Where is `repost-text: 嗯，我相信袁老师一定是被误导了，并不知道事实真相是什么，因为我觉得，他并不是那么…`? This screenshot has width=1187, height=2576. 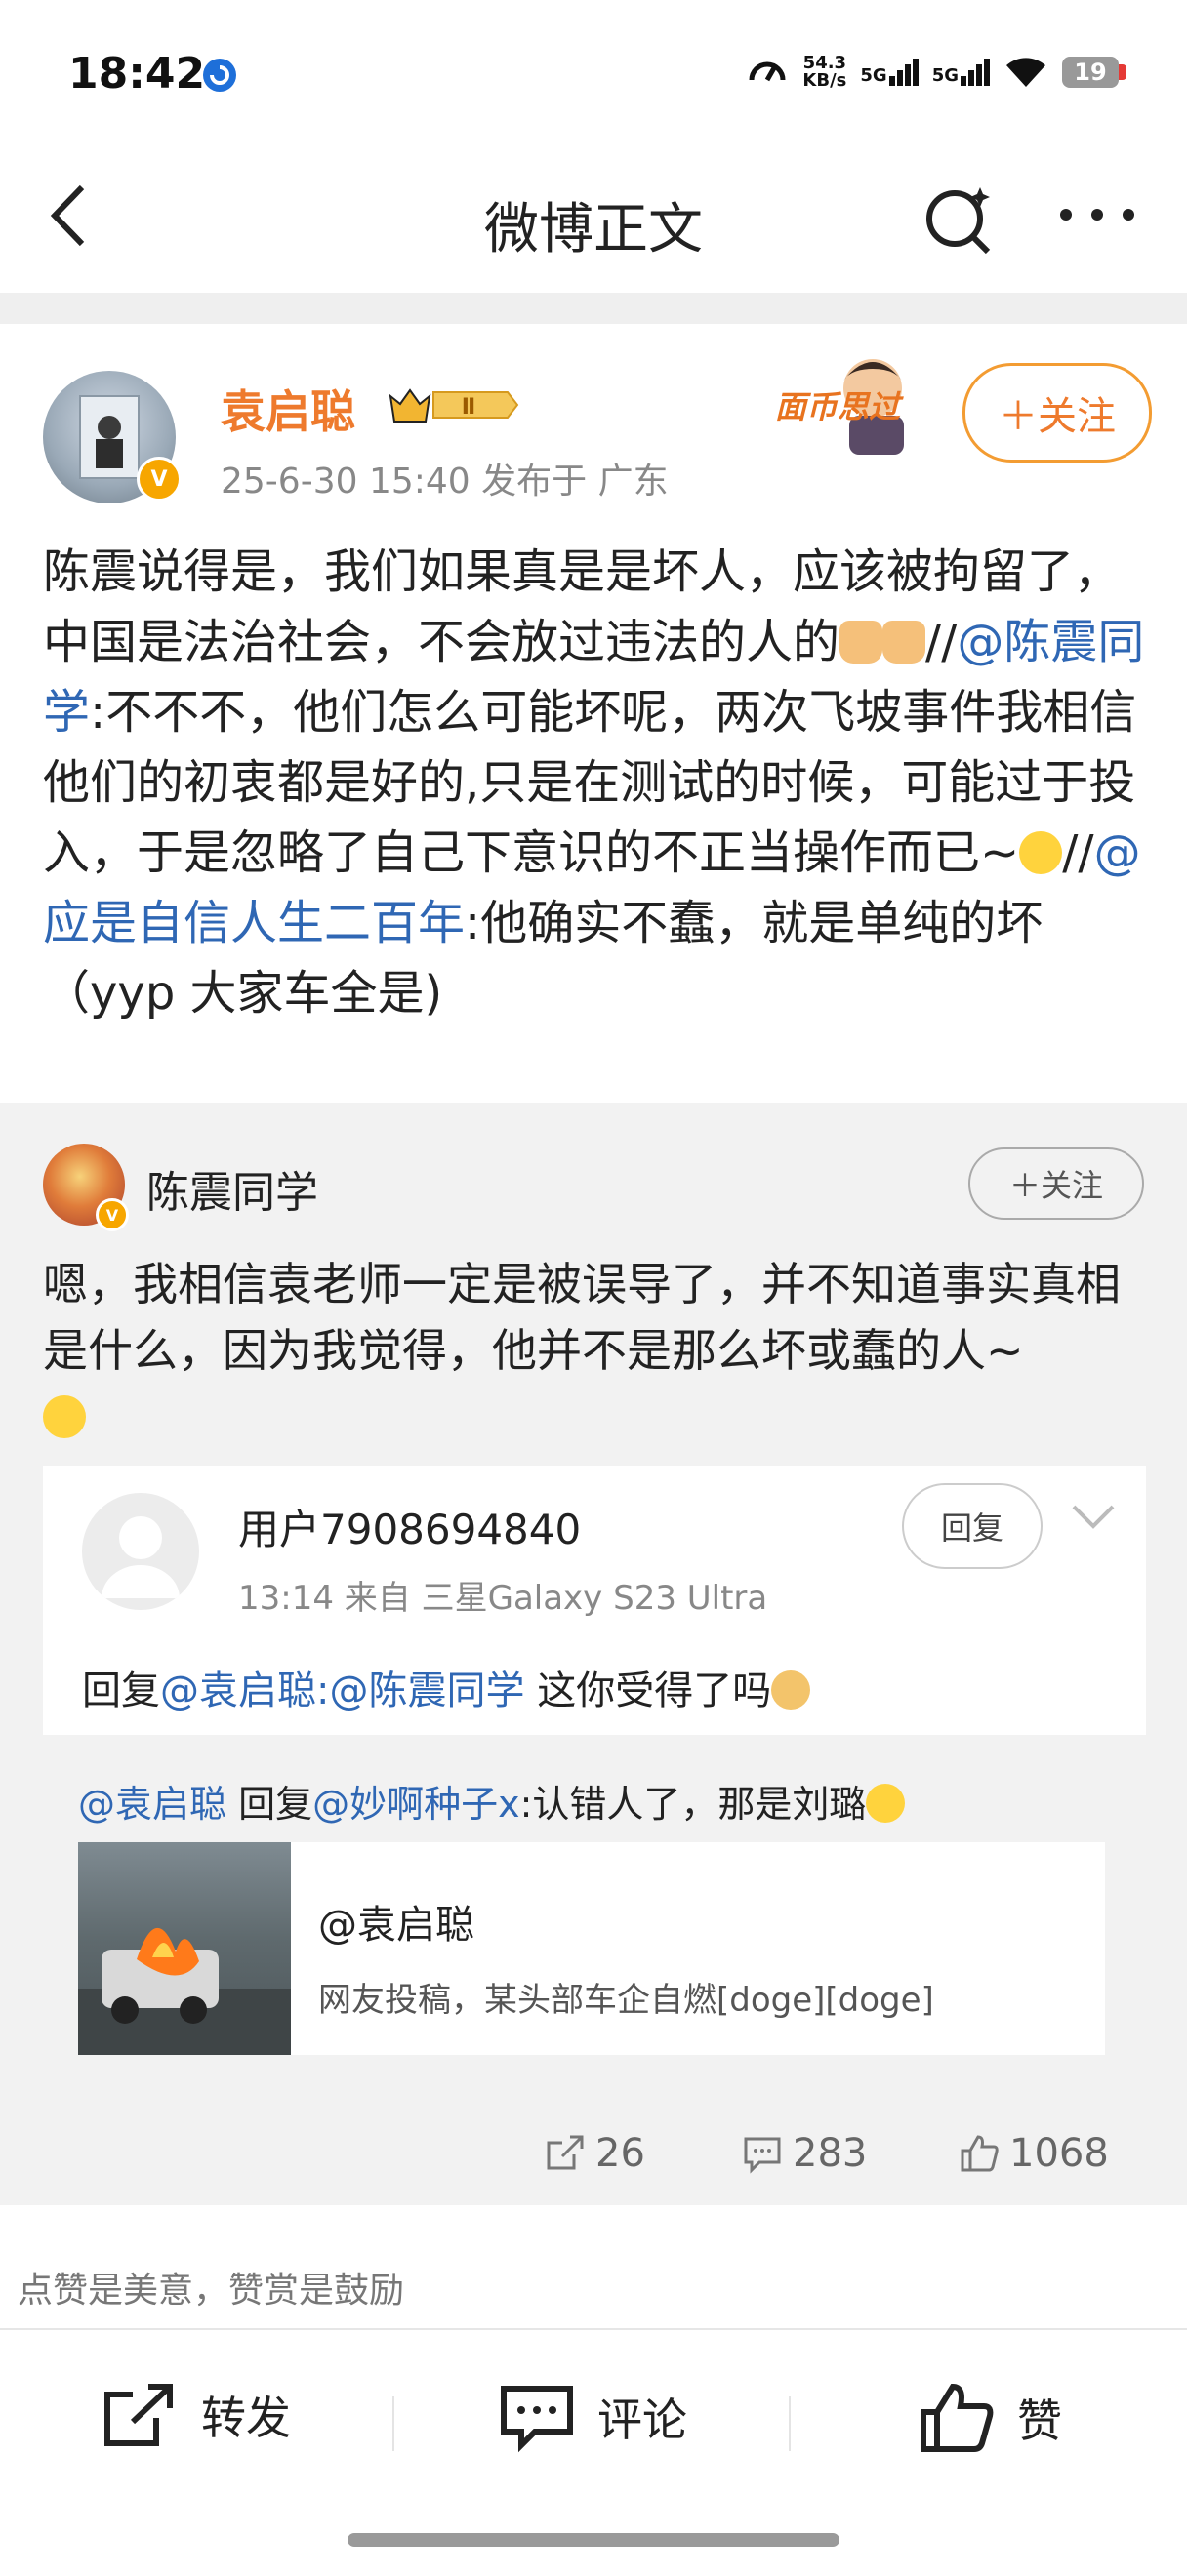
repost-text: 嗯，我相信袁老师一定是被误导了，并不知道事实真相是什么，因为我觉得，他并不是那么… is located at coordinates (594, 1350).